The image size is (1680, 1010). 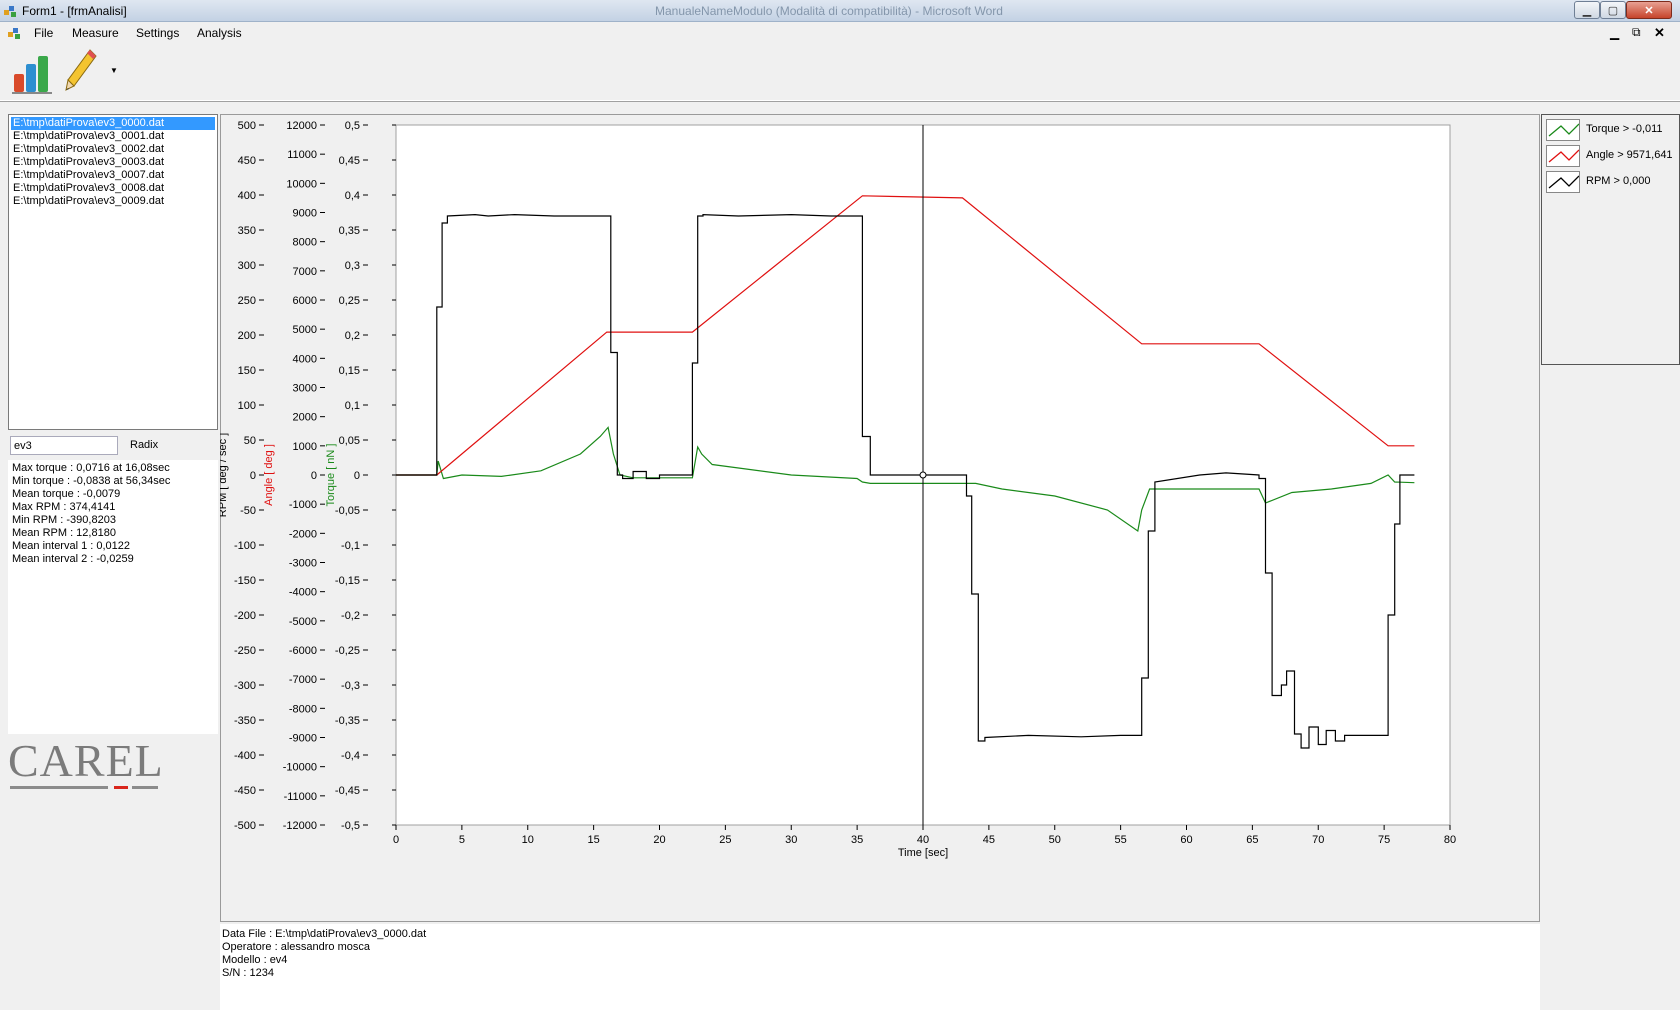 What do you see at coordinates (247, 231) in the screenshot?
I see `y-tick-label: 350` at bounding box center [247, 231].